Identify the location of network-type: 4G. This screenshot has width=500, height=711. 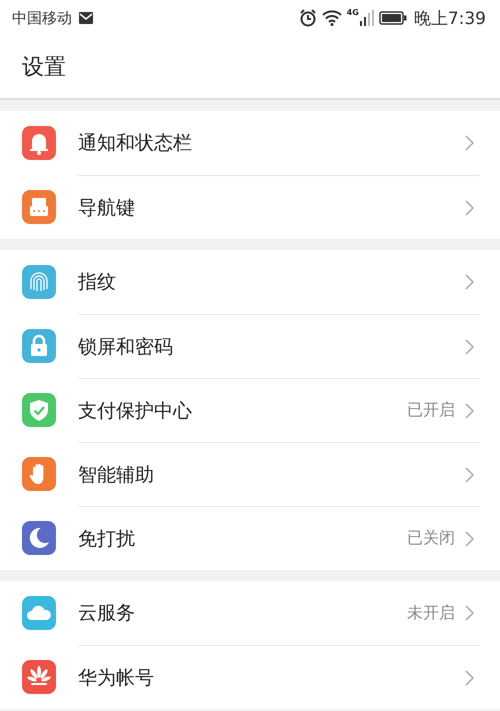
(352, 12).